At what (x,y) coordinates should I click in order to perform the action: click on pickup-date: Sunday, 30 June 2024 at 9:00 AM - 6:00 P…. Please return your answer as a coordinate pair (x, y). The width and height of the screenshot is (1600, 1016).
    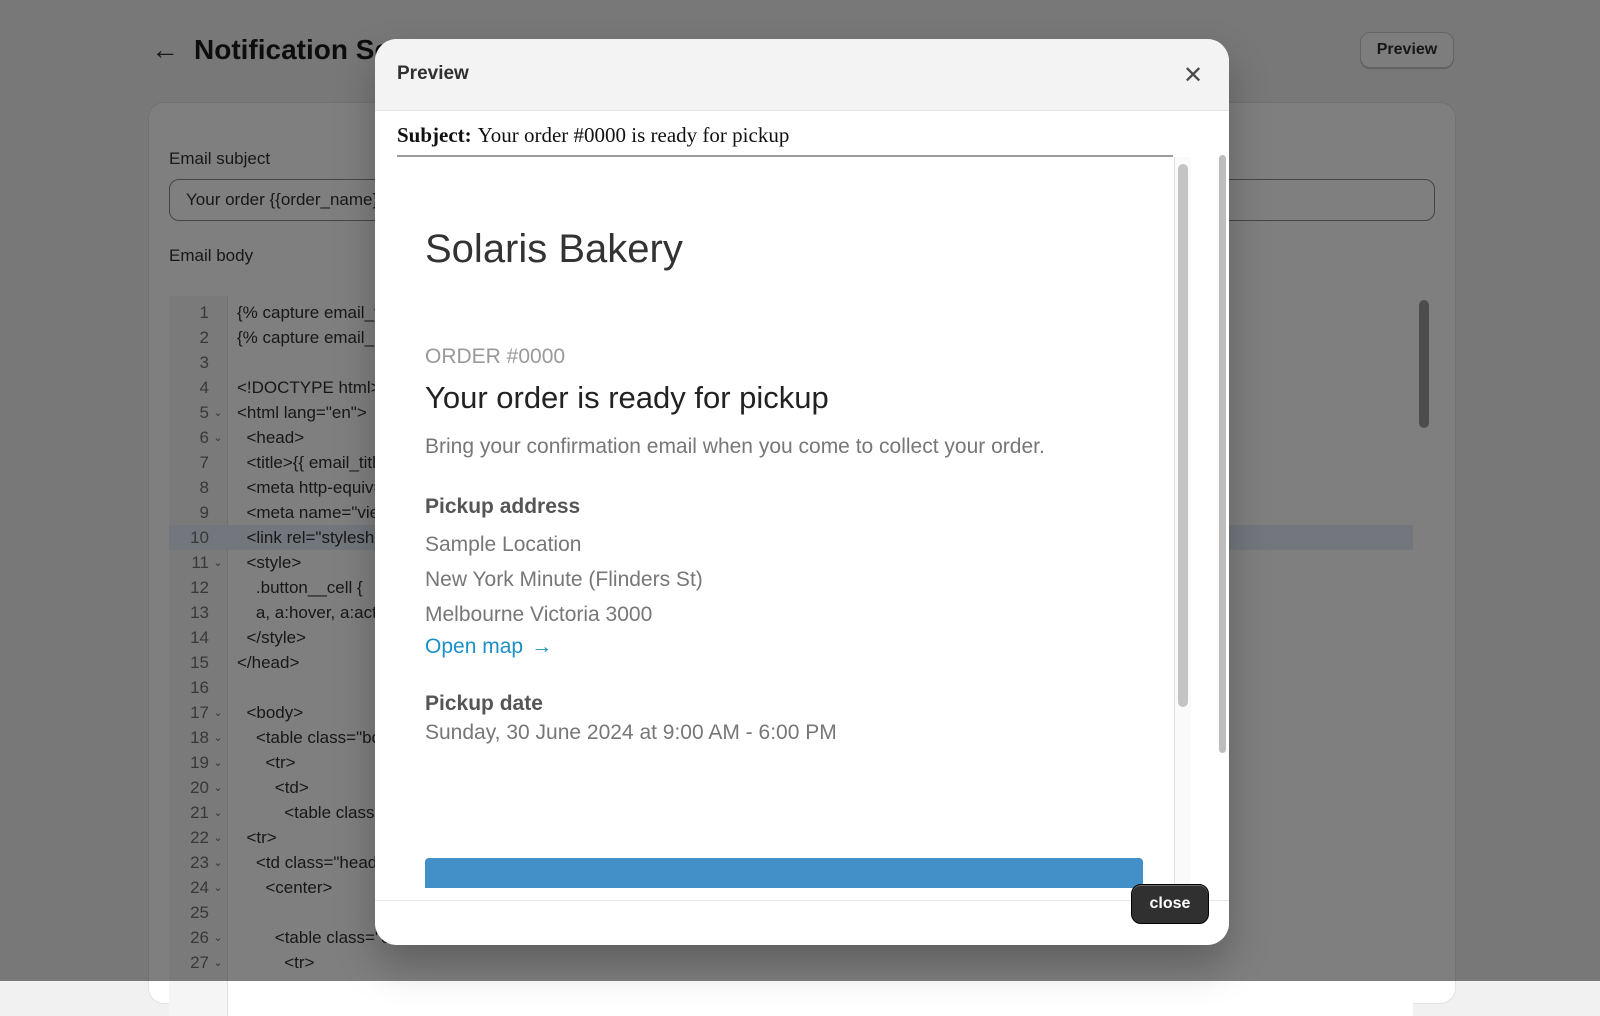
    Looking at the image, I should click on (631, 732).